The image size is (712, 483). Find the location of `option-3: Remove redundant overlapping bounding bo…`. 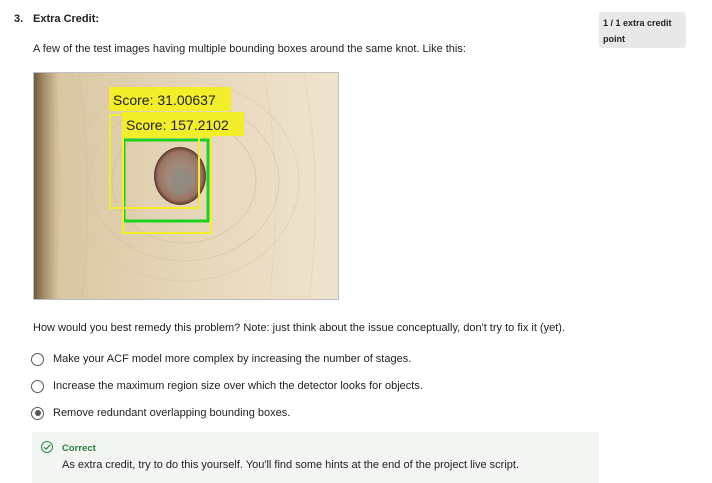

option-3: Remove redundant overlapping bounding bo… is located at coordinates (160, 413).